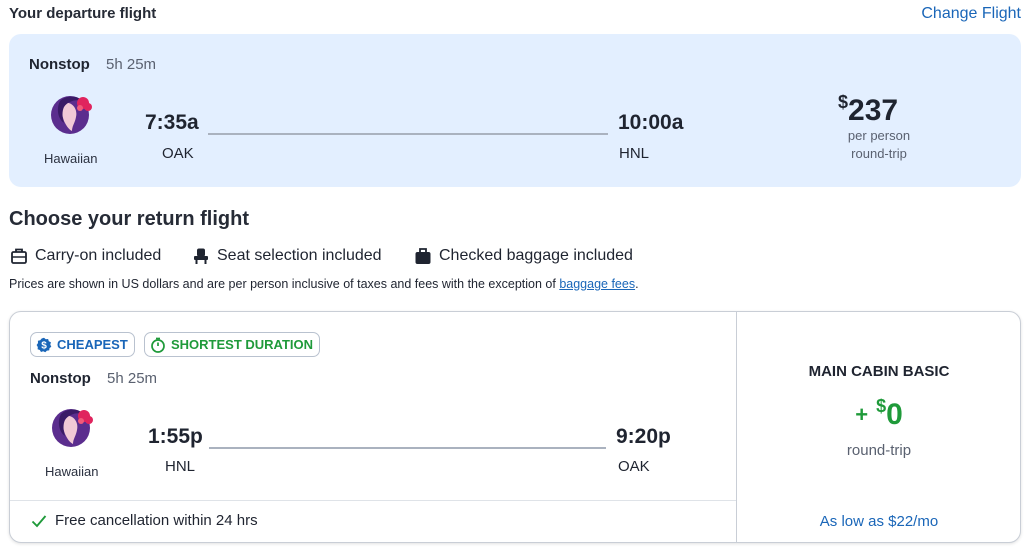  Describe the element at coordinates (178, 153) in the screenshot. I see `departure-origin-code: OAK` at that location.